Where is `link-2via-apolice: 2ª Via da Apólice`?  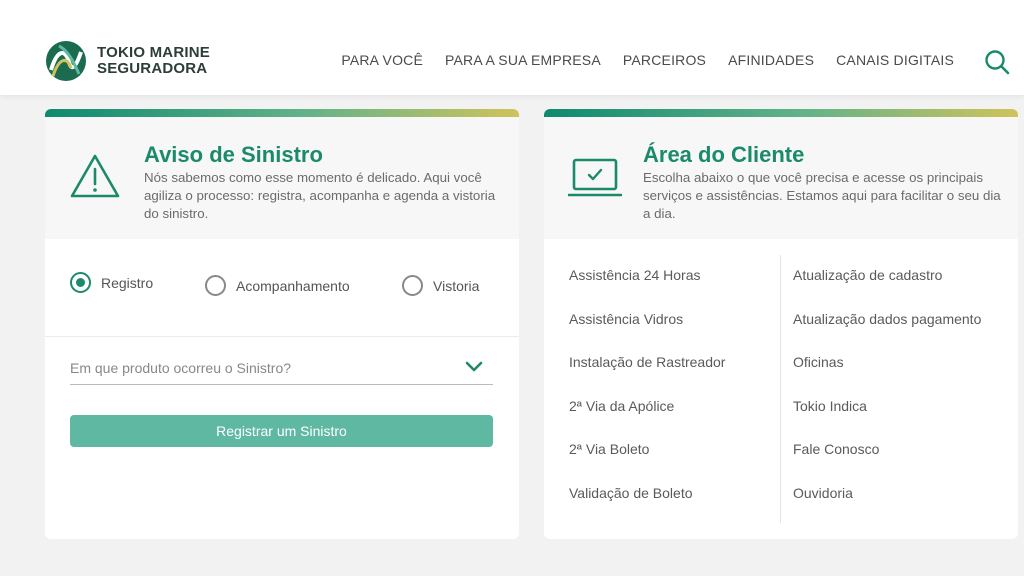
link-2via-apolice: 2ª Via da Apólice is located at coordinates (647, 420).